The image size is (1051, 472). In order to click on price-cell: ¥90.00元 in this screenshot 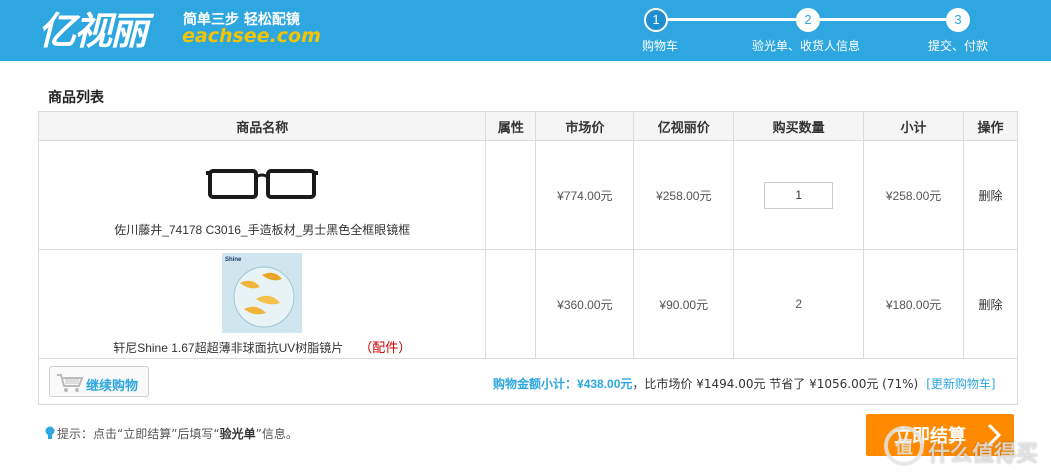, I will do `click(684, 304)`.